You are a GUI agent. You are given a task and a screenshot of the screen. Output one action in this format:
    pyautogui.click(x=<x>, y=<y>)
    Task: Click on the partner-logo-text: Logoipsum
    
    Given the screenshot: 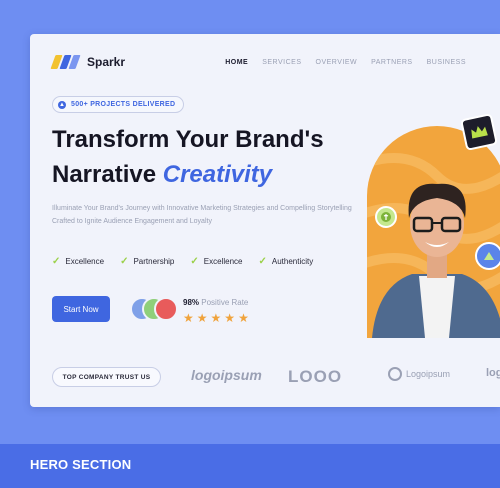 What is the action you would take?
    pyautogui.click(x=428, y=374)
    